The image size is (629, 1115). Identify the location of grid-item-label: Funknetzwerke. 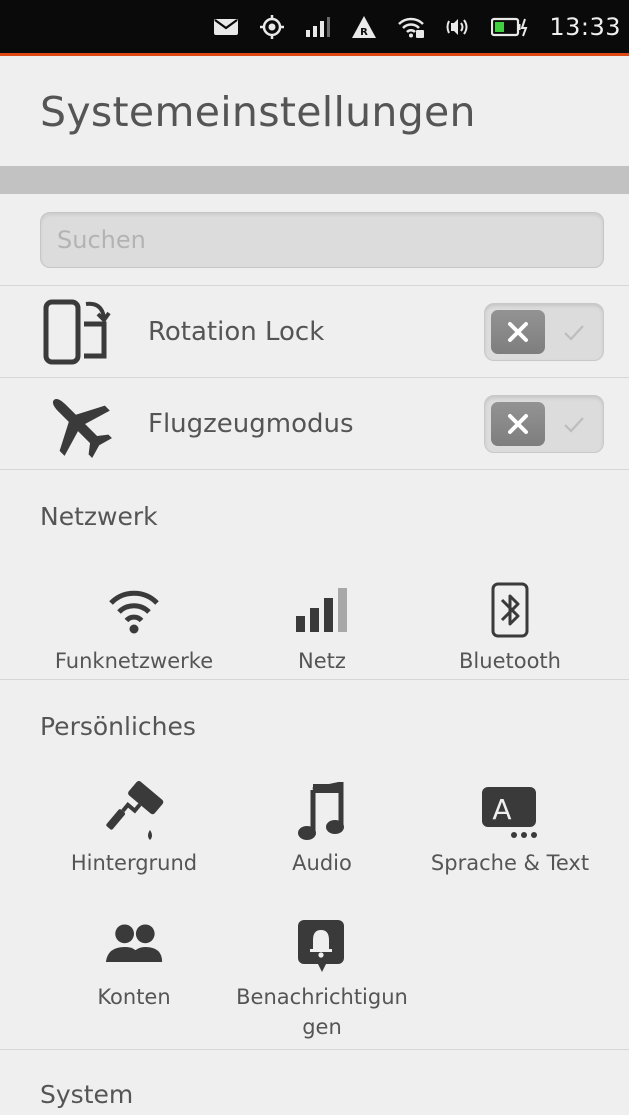
(134, 661).